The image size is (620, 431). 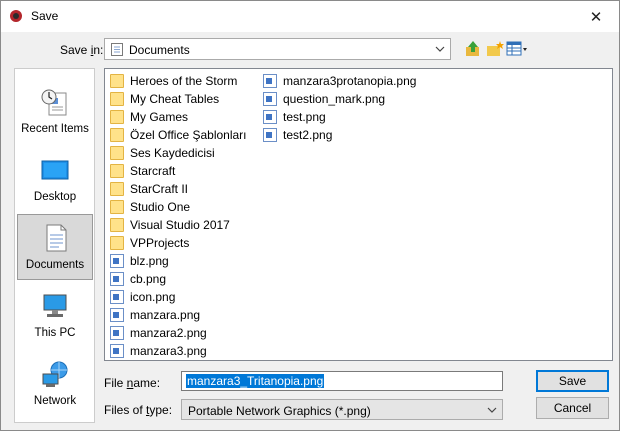 I want to click on documents-icon, so click(x=56, y=238).